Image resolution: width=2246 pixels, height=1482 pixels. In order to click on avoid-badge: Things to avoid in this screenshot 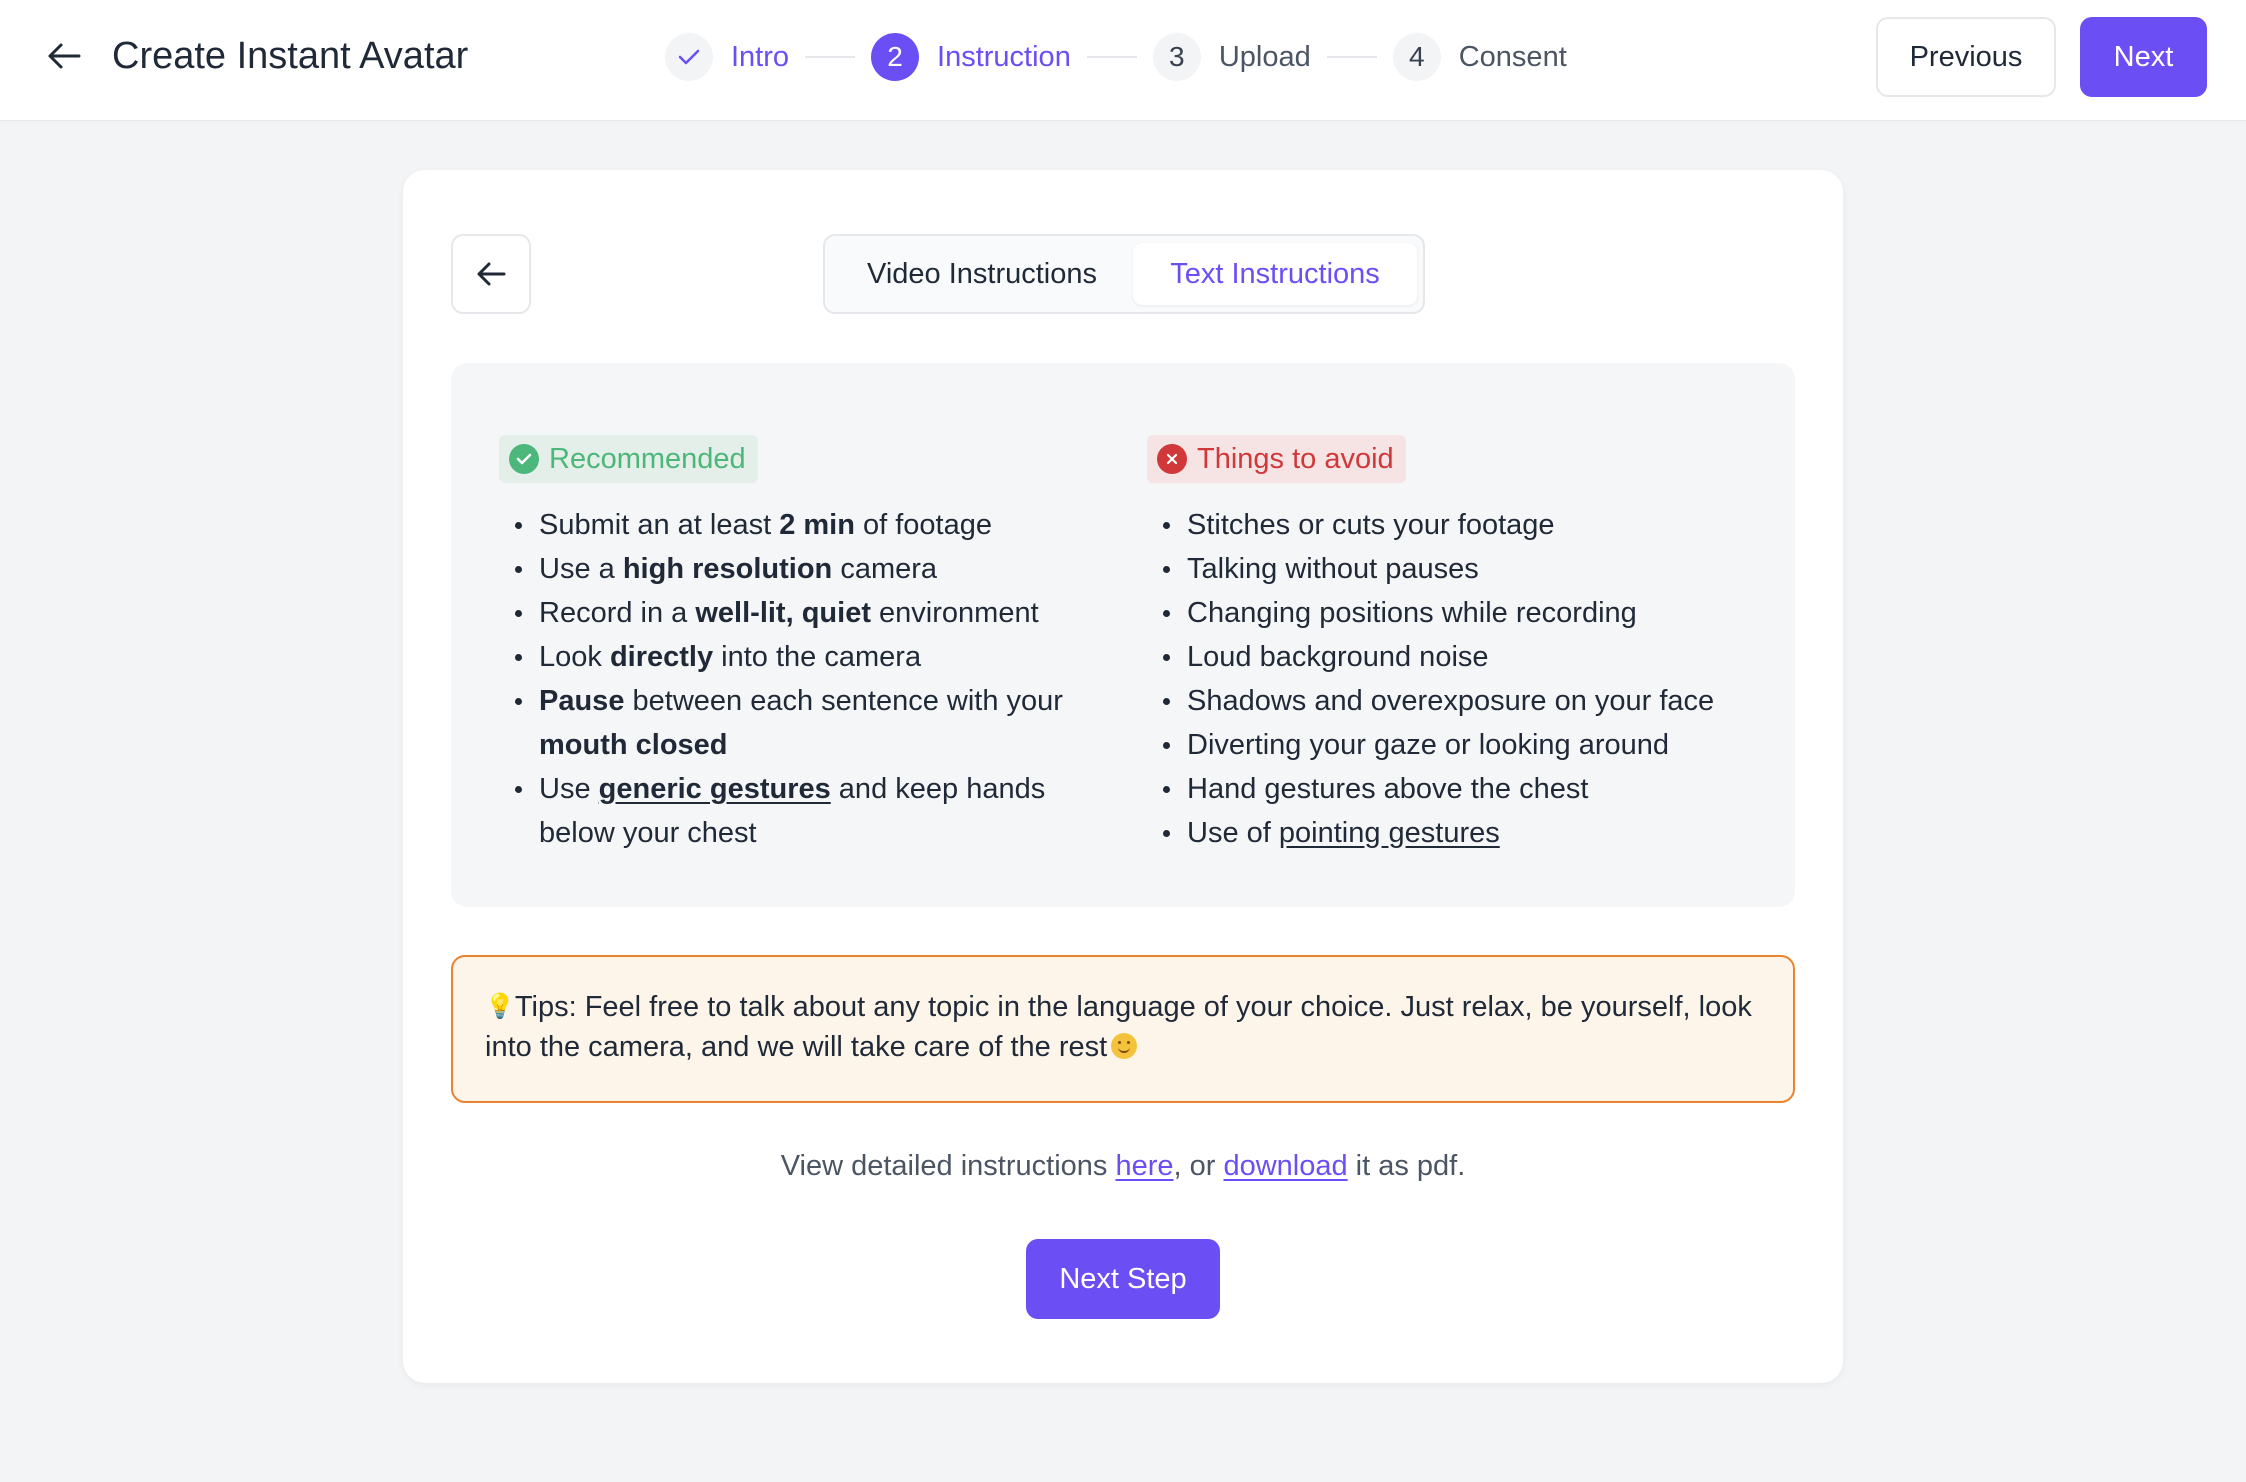, I will do `click(1276, 459)`.